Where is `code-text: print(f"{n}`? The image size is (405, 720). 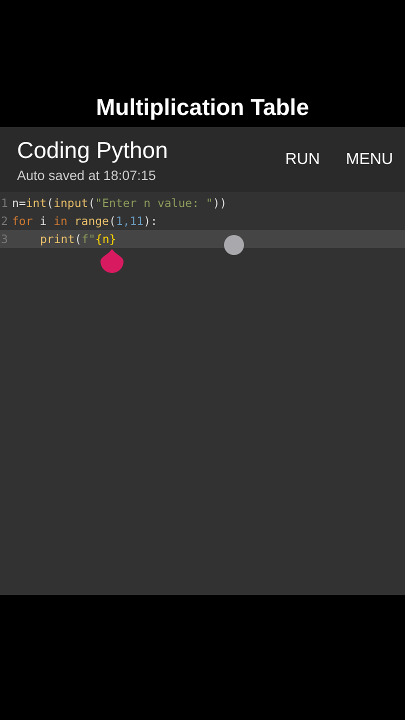
code-text: print(f"{n} is located at coordinates (208, 239).